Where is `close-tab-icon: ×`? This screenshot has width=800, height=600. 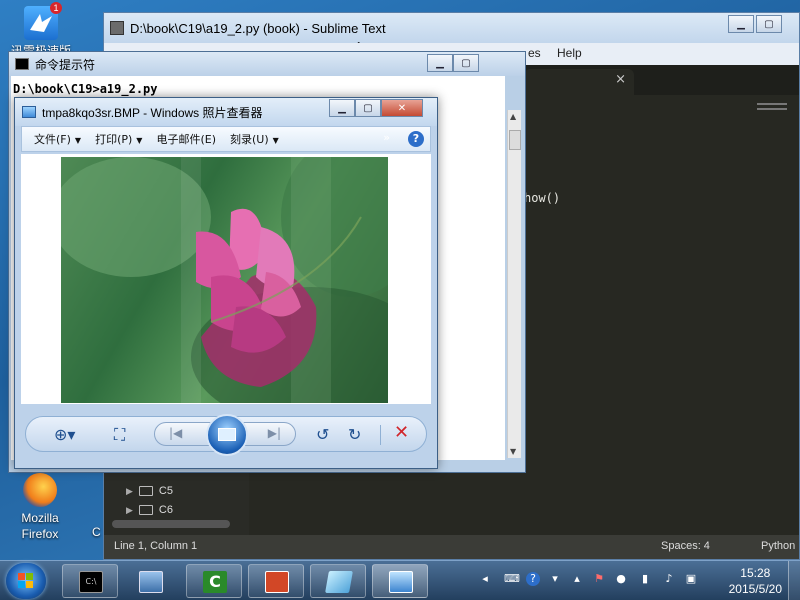 close-tab-icon: × is located at coordinates (620, 79).